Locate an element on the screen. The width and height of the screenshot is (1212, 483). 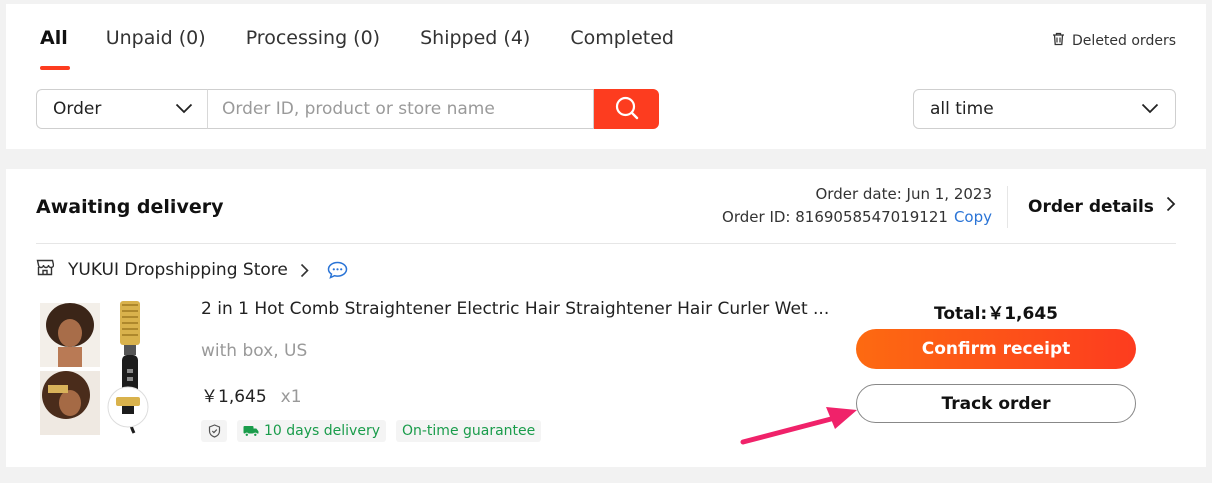
order-total: Total:￥1,645 is located at coordinates (995, 314).